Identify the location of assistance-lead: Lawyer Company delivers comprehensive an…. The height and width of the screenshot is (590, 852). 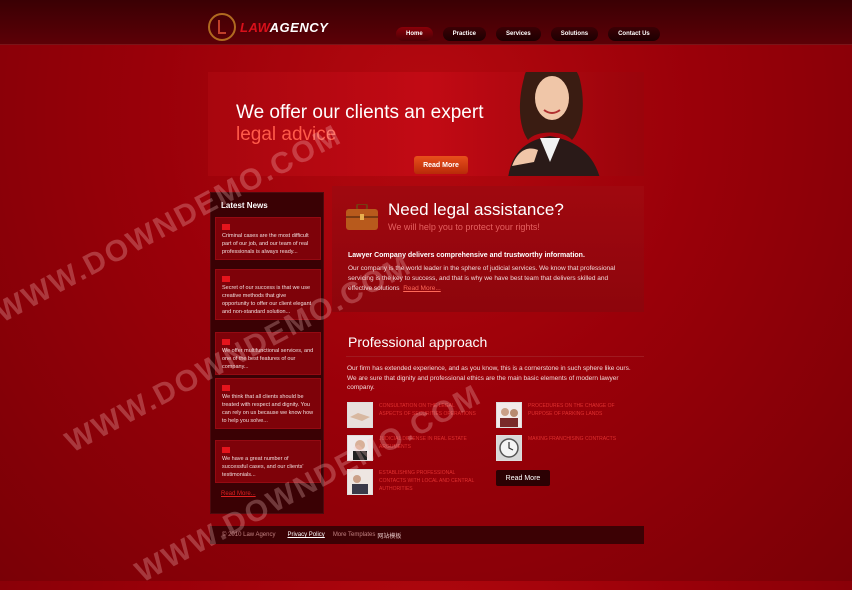
(466, 255).